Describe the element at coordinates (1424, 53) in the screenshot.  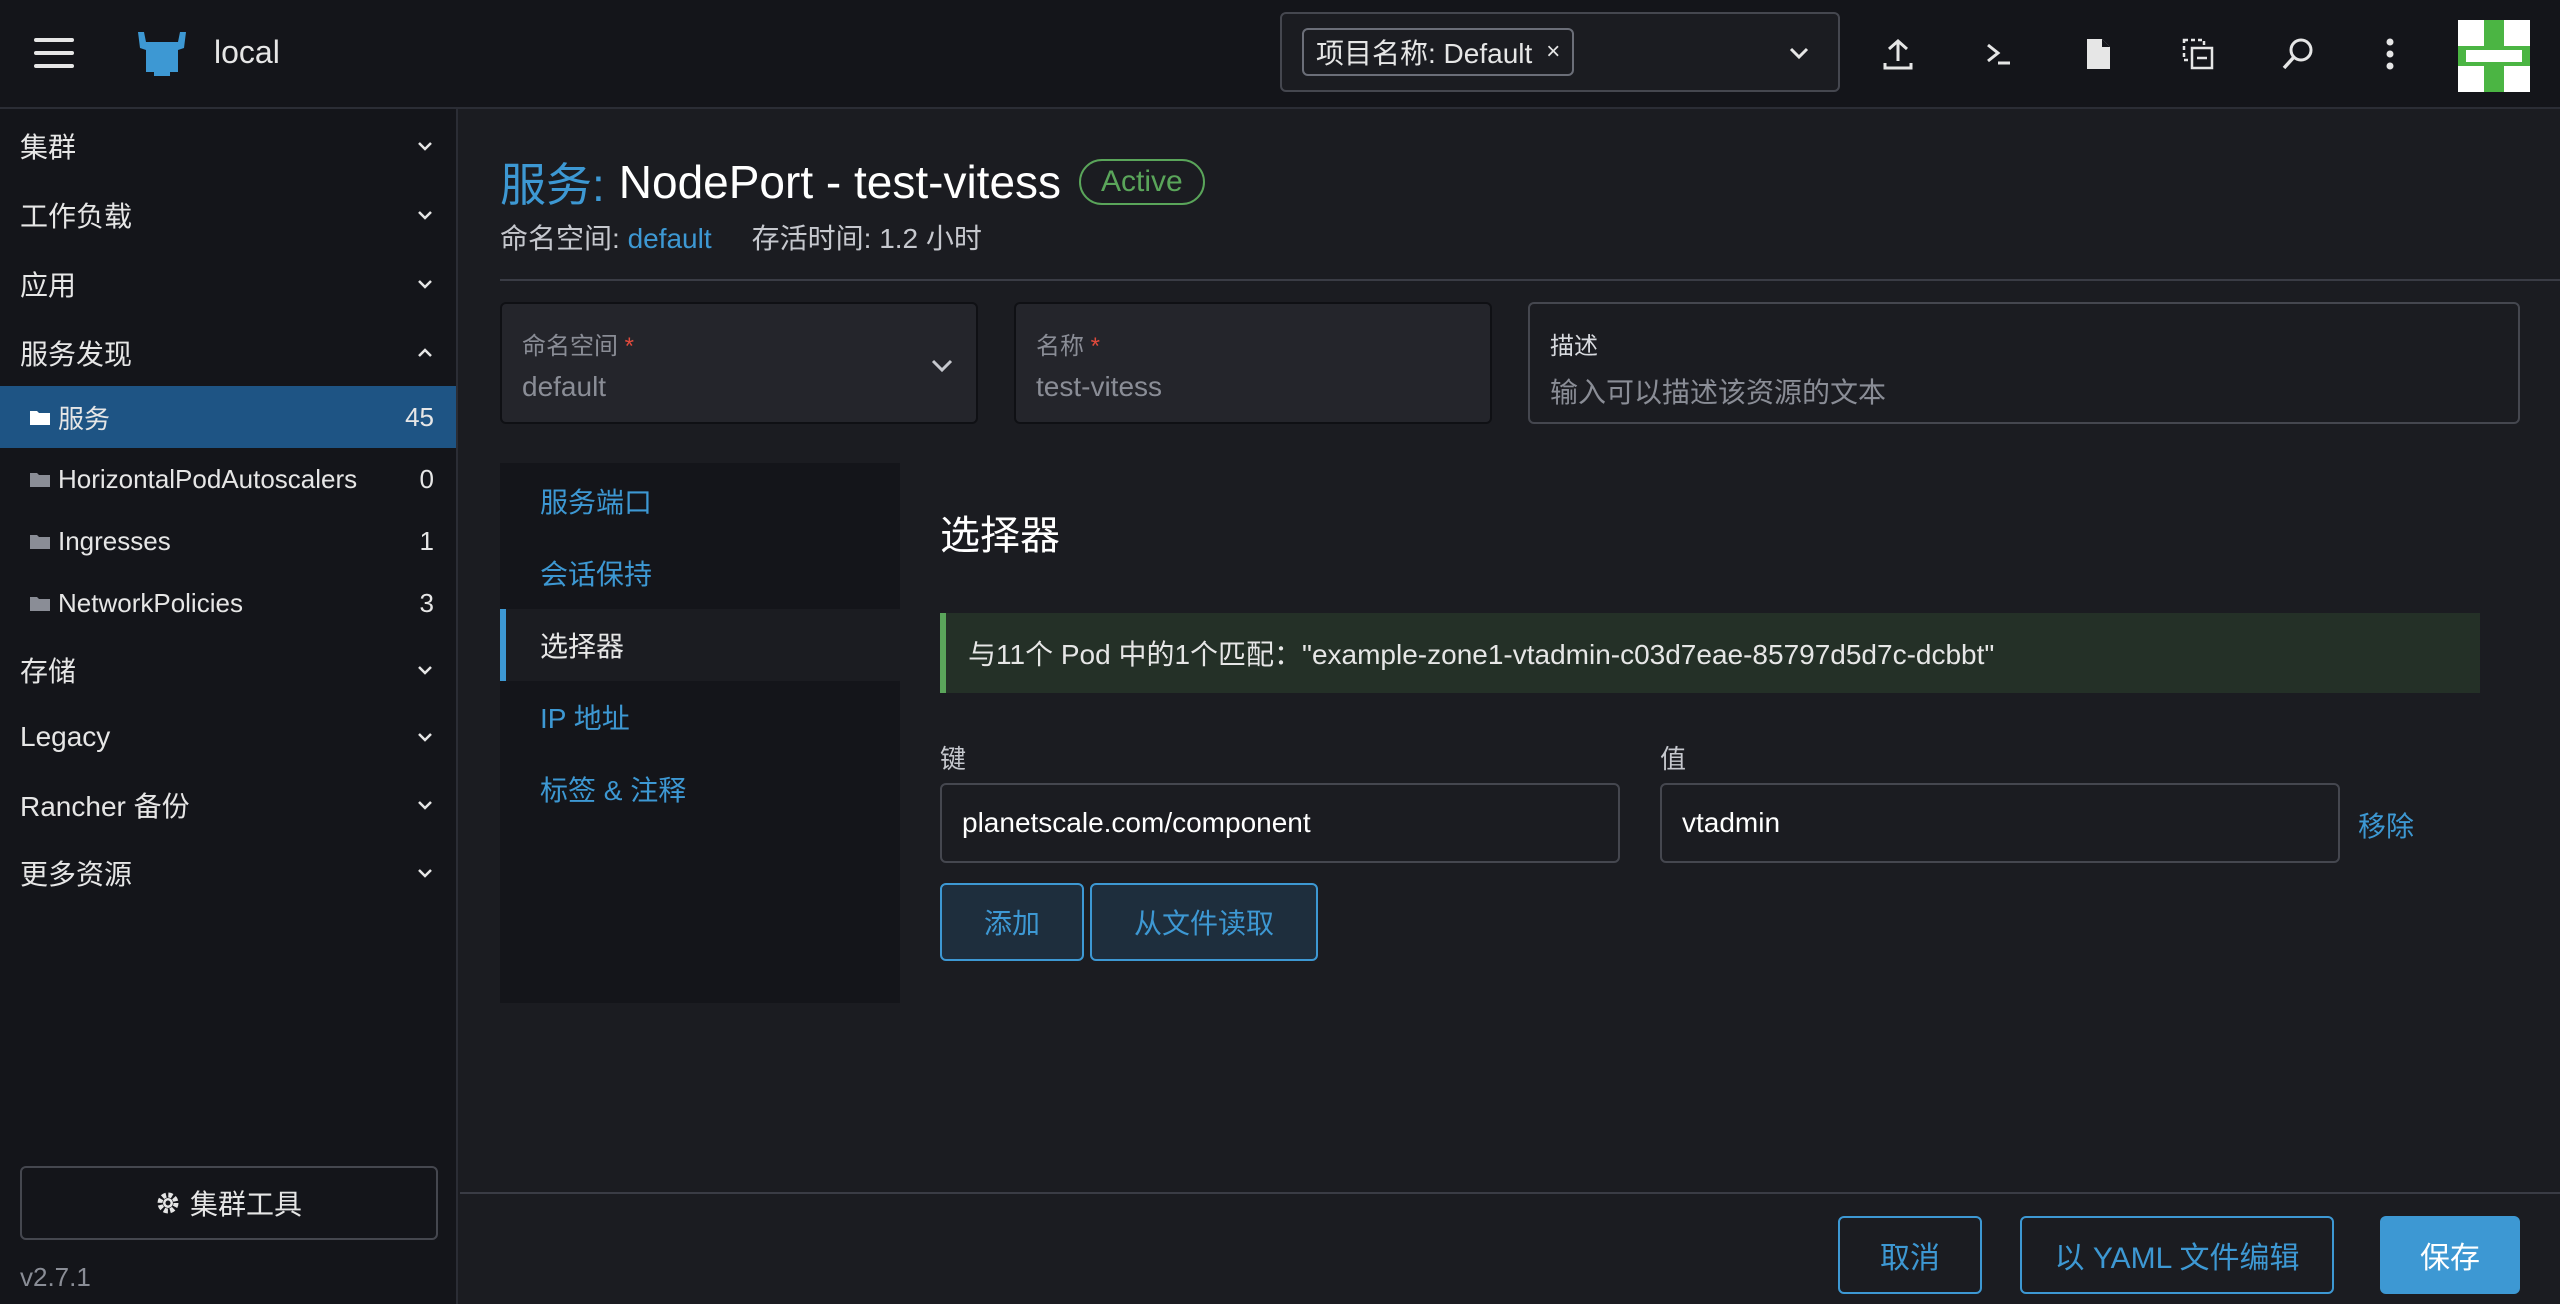
I see `namespace-chip-label: 项目名称: Default` at that location.